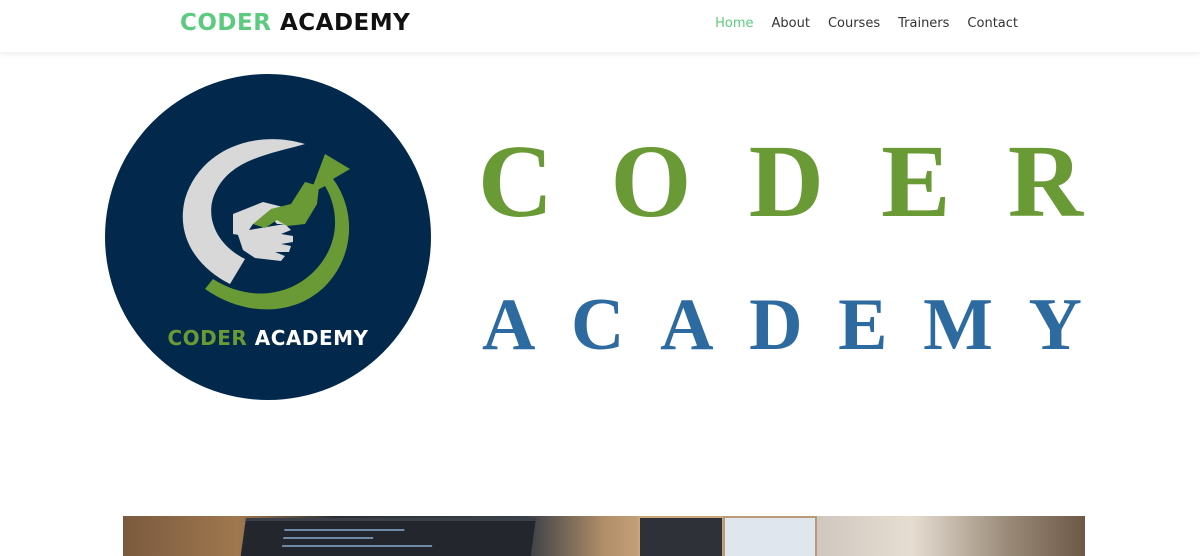 This screenshot has width=1200, height=556. What do you see at coordinates (207, 338) in the screenshot?
I see `emblem-caption-coder: CODER` at bounding box center [207, 338].